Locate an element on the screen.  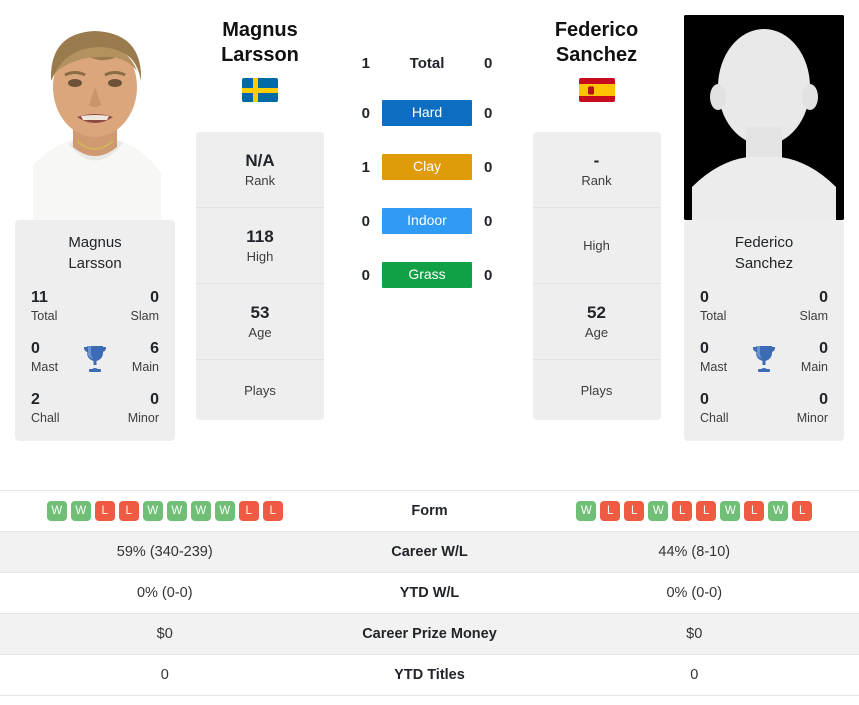
right-name-first: Federico is located at coordinates (596, 30).